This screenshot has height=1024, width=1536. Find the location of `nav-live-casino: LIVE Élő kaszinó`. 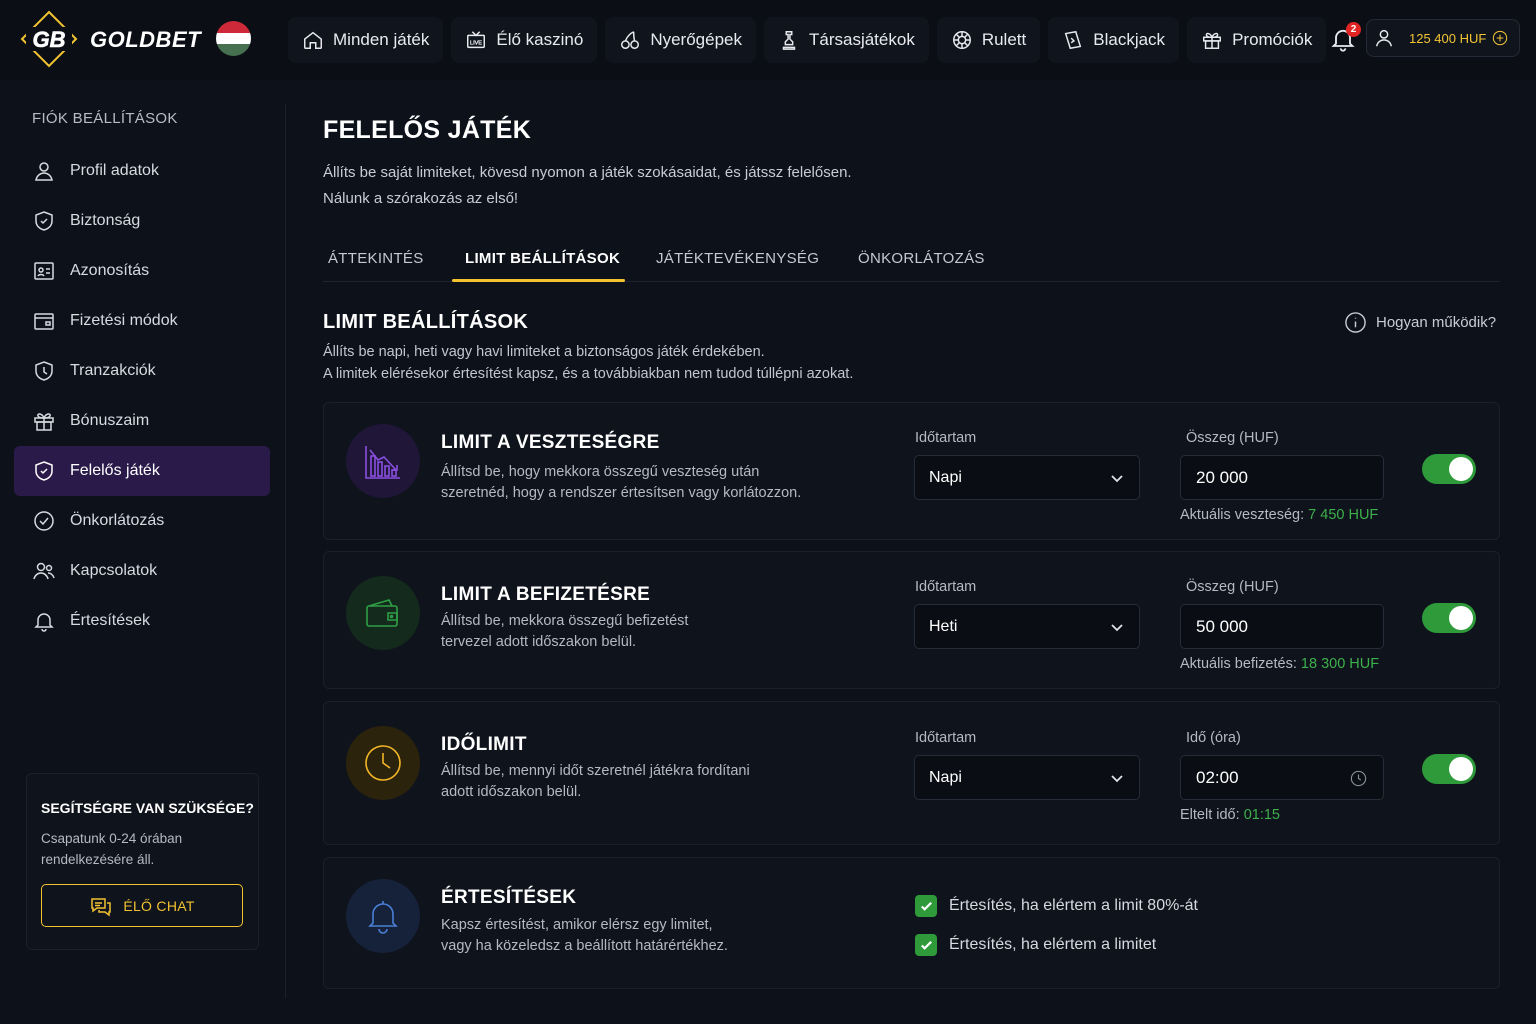

nav-live-casino: LIVE Élő kaszinó is located at coordinates (524, 40).